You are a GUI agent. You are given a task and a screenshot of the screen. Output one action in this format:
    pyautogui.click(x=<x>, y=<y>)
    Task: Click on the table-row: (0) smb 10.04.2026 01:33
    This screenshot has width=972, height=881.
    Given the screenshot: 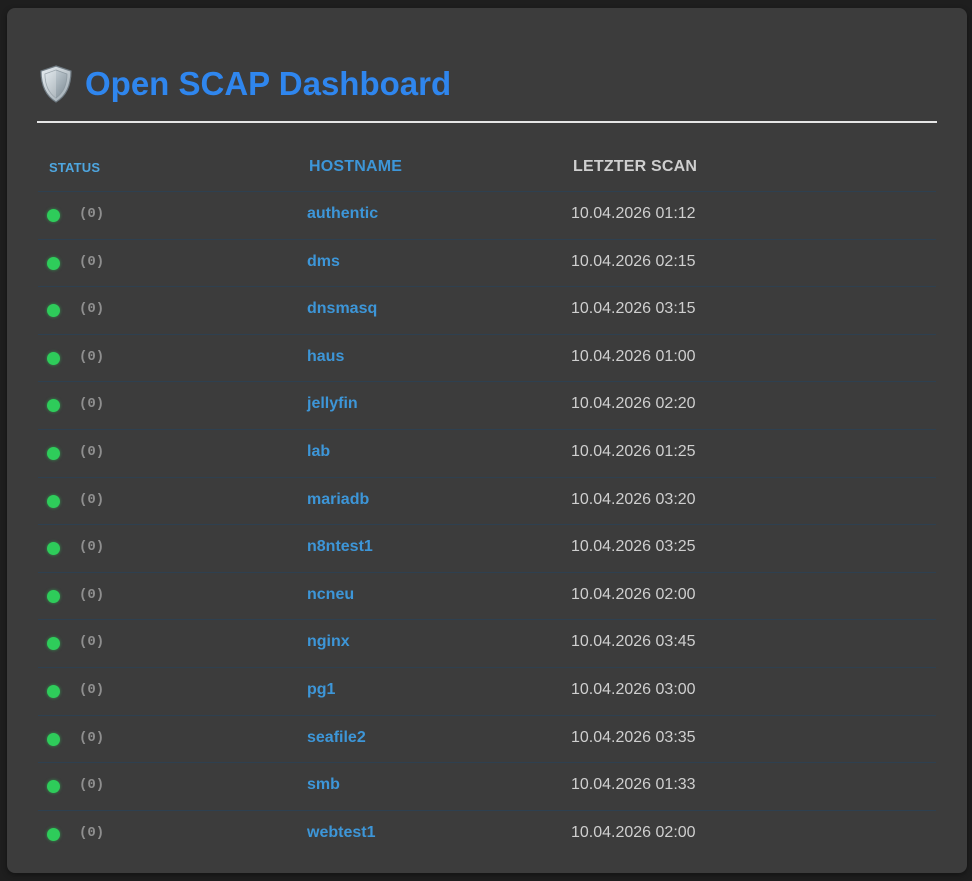 What is the action you would take?
    pyautogui.click(x=487, y=787)
    